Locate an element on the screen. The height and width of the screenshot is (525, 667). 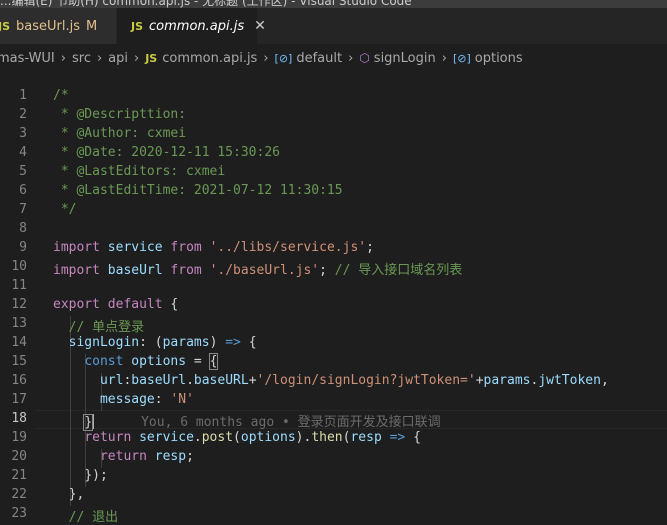
line-number: 5 is located at coordinates (23, 171).